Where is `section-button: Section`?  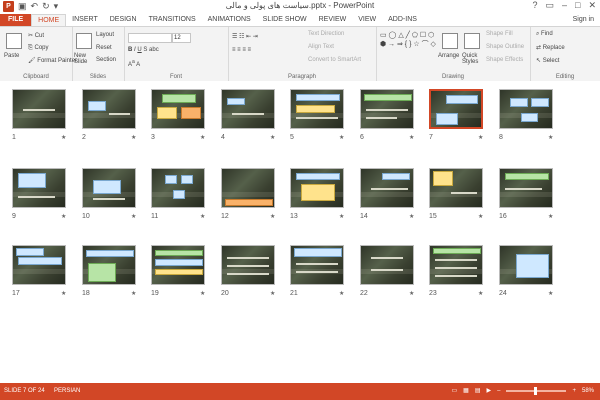 section-button: Section is located at coordinates (106, 60).